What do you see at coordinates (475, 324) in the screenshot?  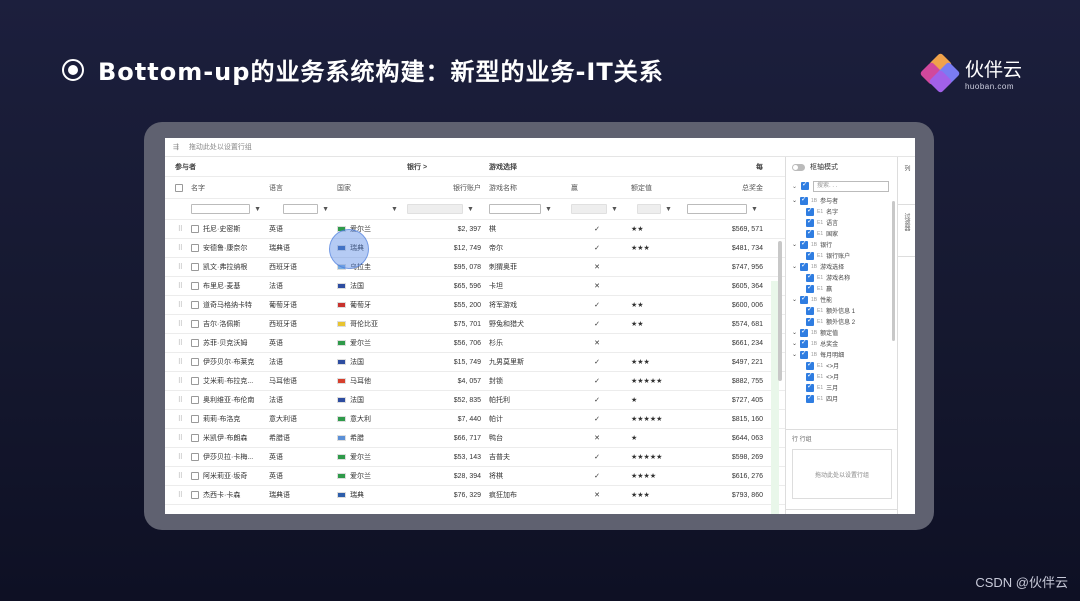 I see `table-row: ⠿ 吉尔·洛佩斯 西班牙语 哥伦比亚 $75, 701 野兔和猎犬 ✓ ★★ $574, 681` at bounding box center [475, 324].